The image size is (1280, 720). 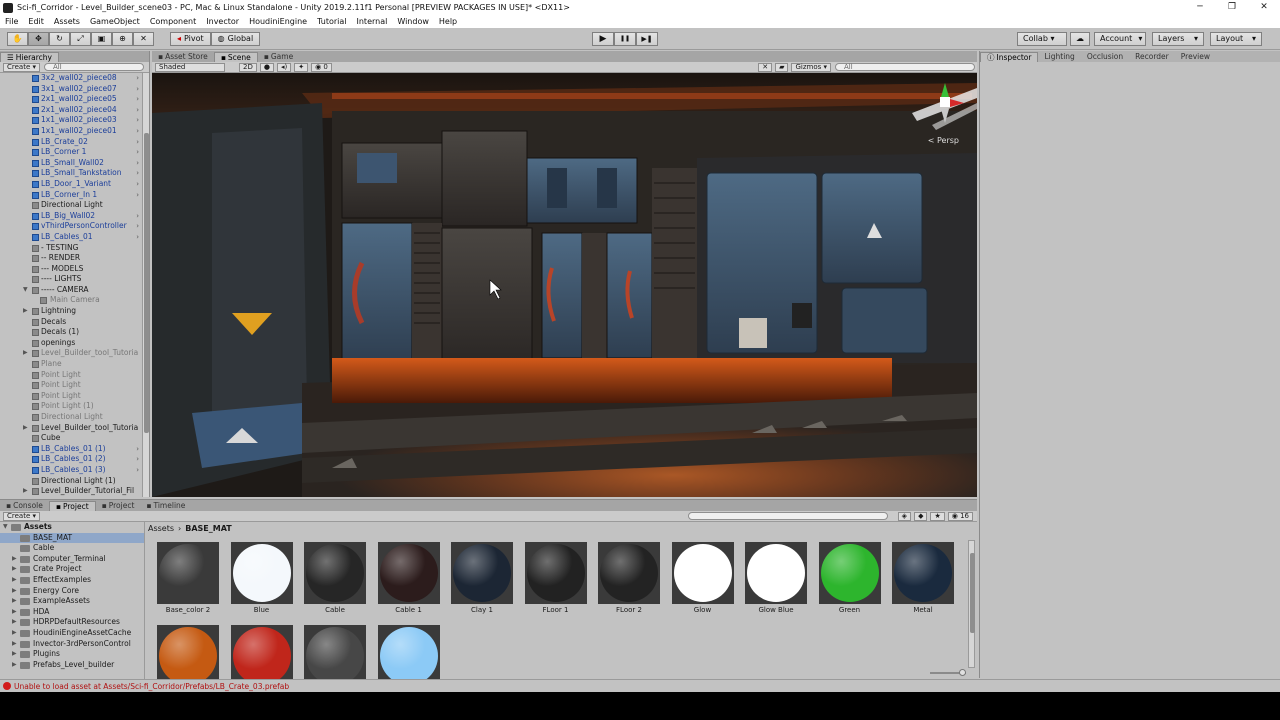 What do you see at coordinates (1195, 57) in the screenshot?
I see `tab-preview: Preview` at bounding box center [1195, 57].